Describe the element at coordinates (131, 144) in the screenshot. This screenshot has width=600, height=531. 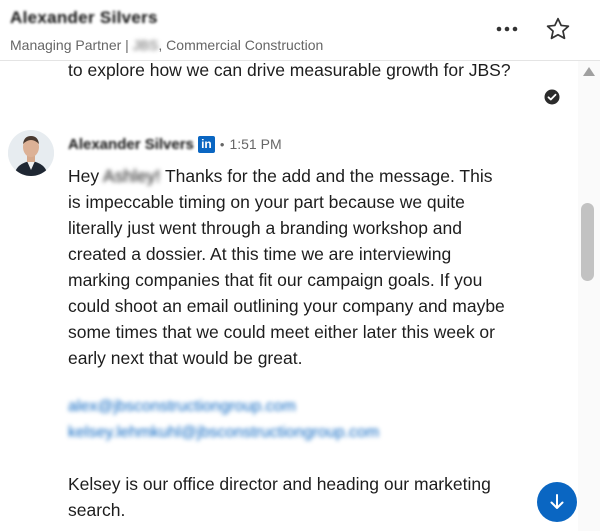
I see `sender-name: Alexander Silvers` at that location.